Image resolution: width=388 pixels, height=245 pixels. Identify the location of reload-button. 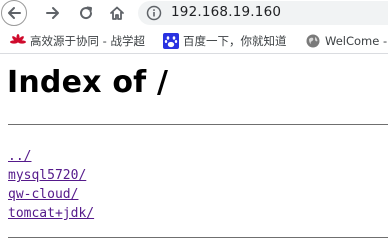
(86, 13).